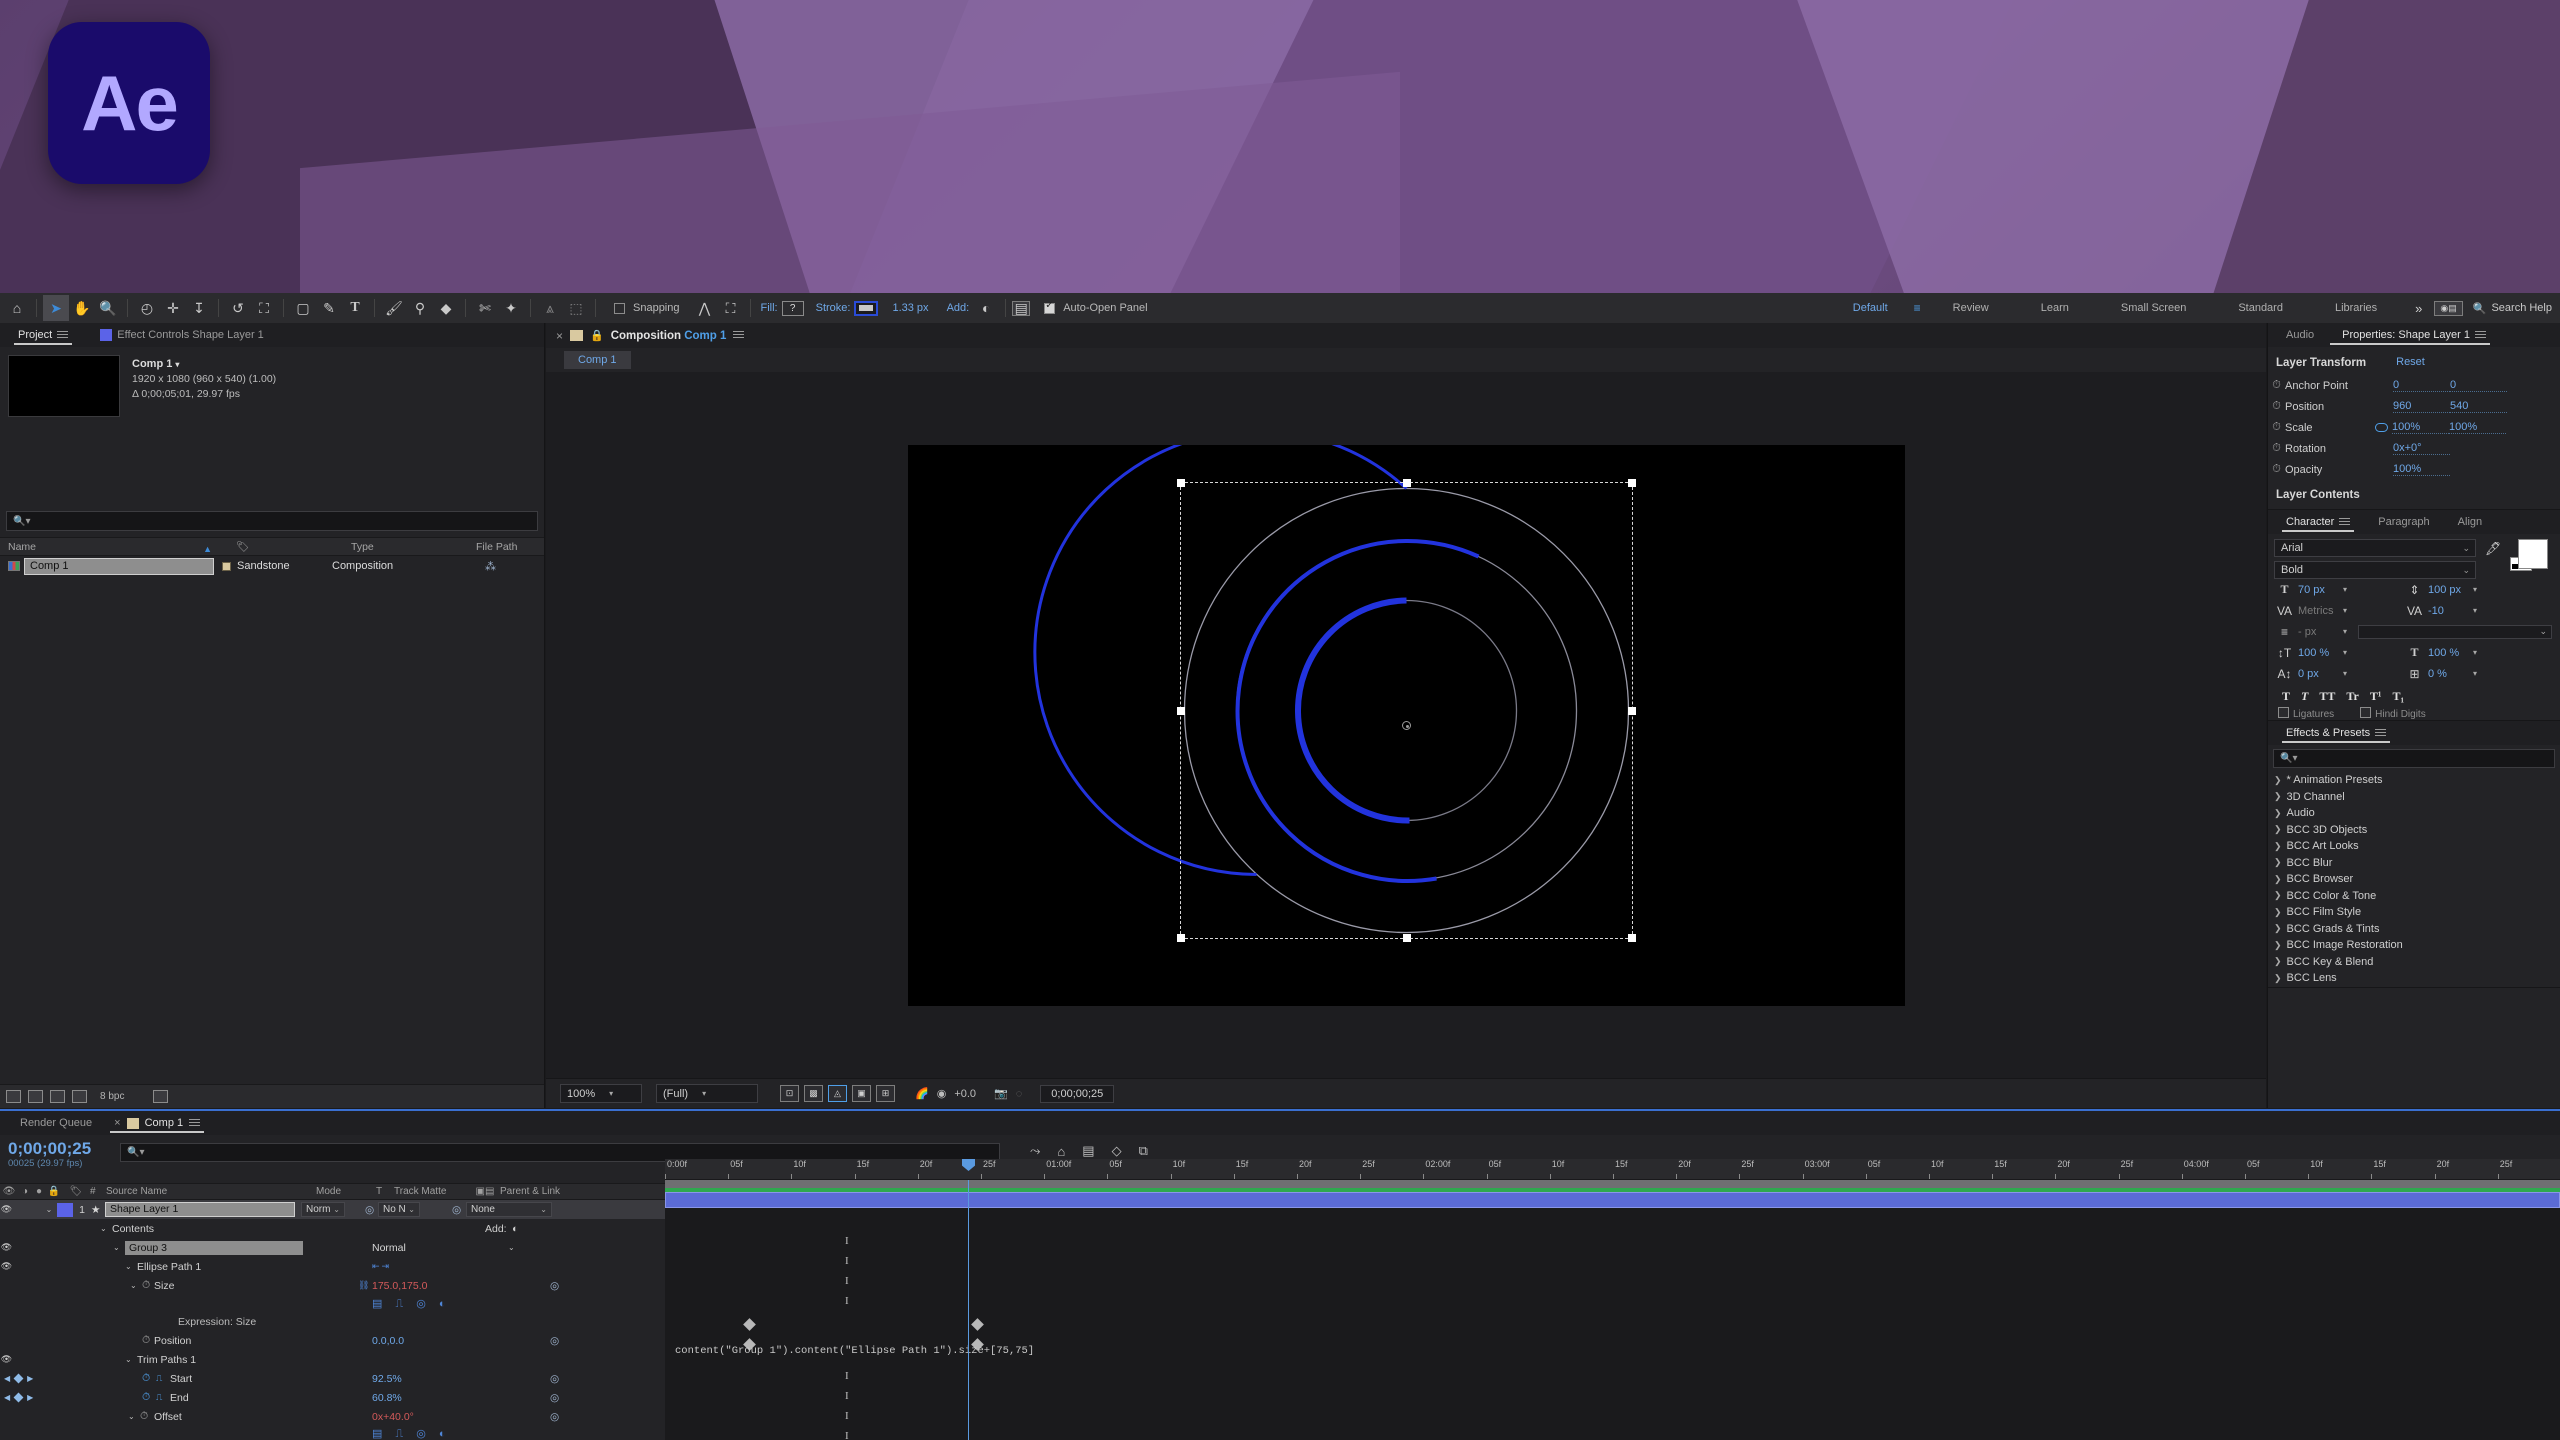  What do you see at coordinates (2306, 713) in the screenshot?
I see `ligatures-checkbox: Ligatures` at bounding box center [2306, 713].